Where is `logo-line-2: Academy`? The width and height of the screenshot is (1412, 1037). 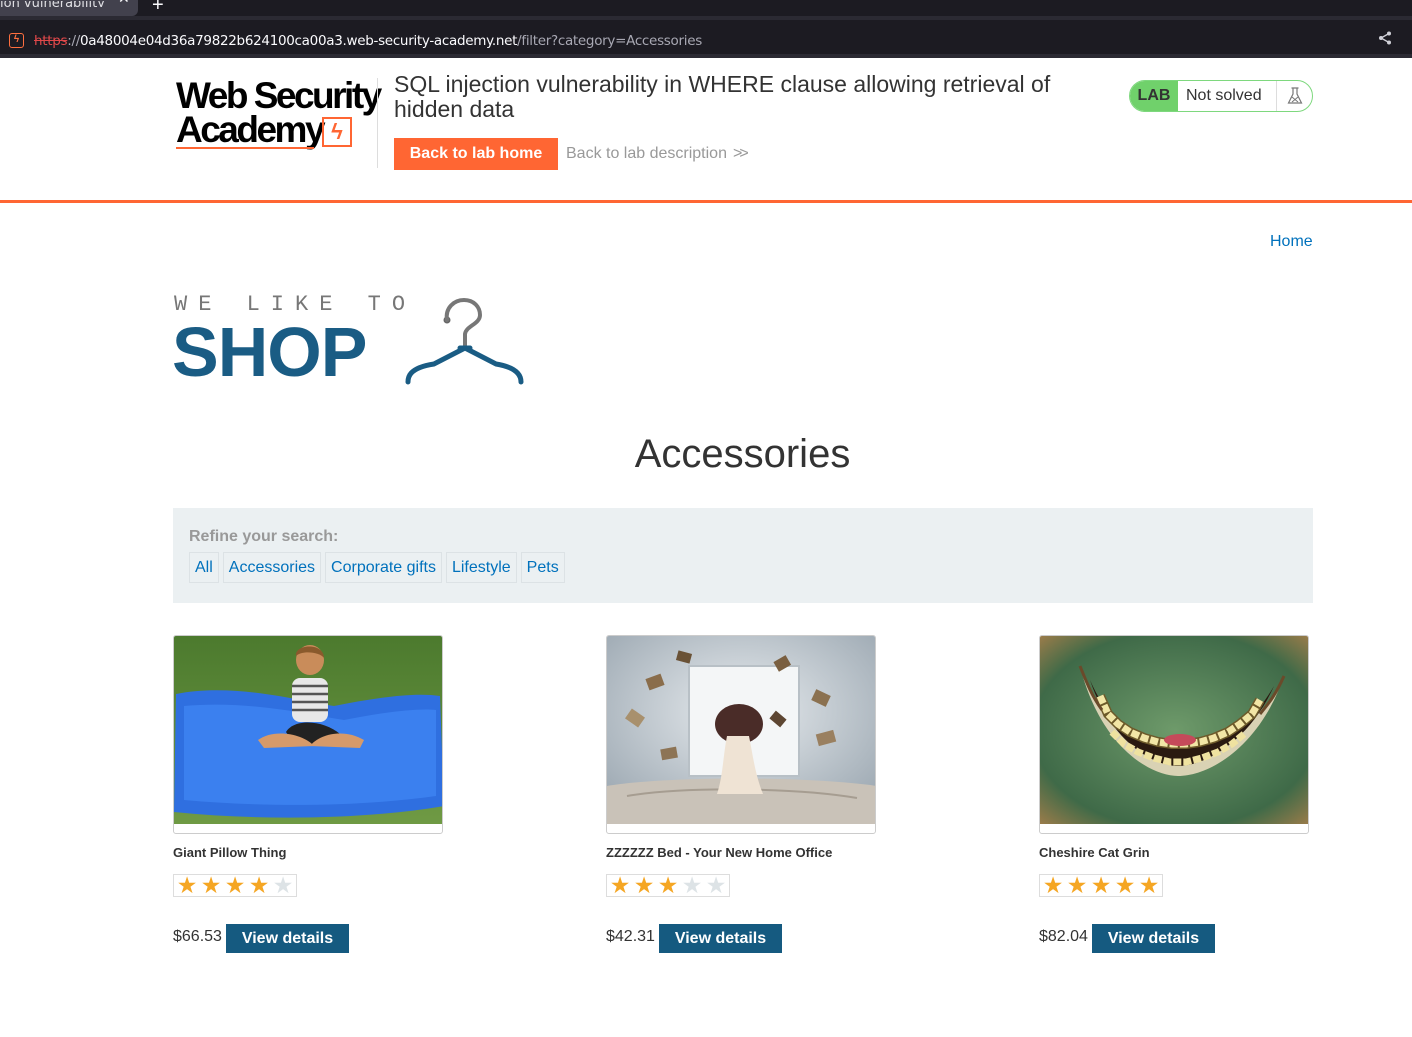 logo-line-2: Academy is located at coordinates (251, 129).